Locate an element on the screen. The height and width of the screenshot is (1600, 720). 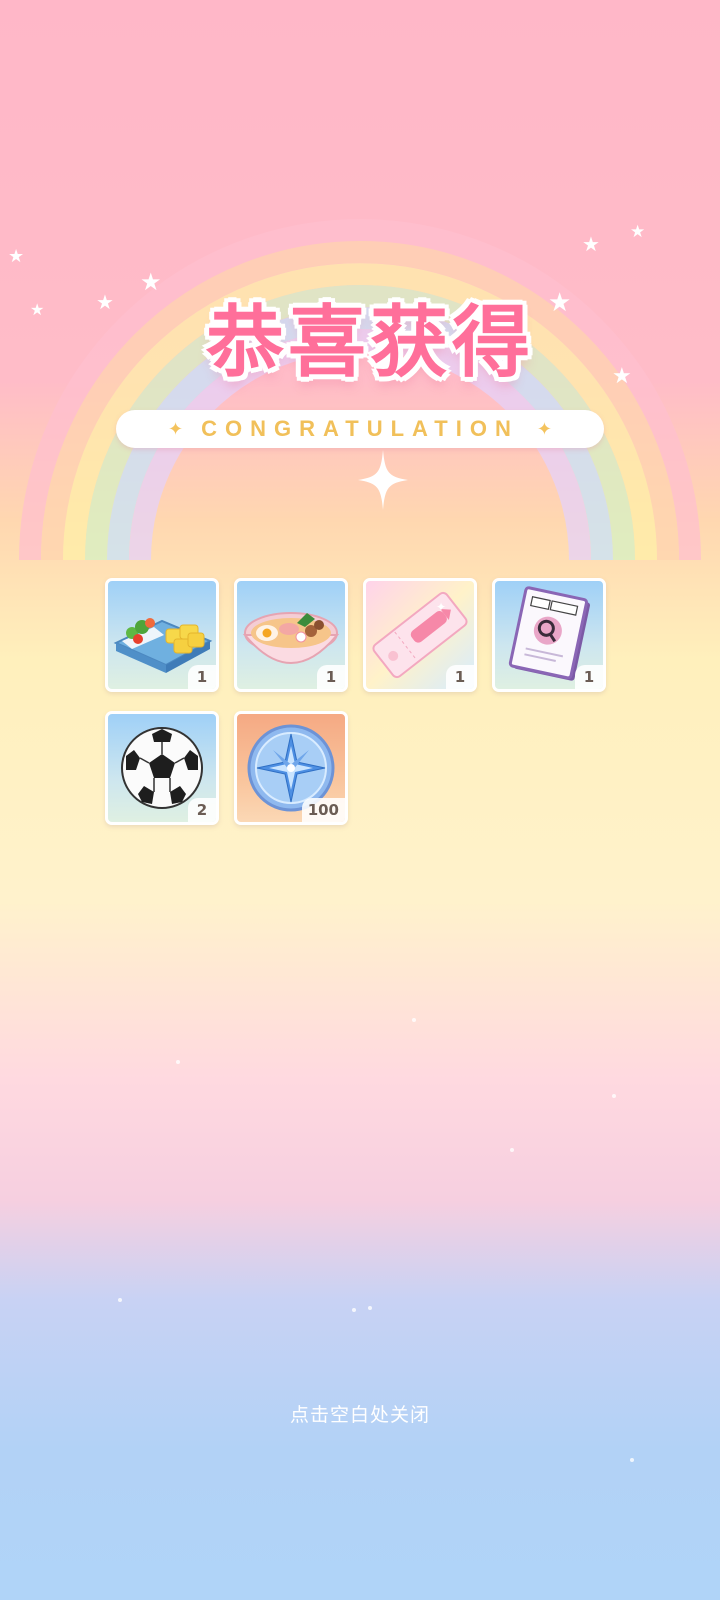
reward-quantity: 100 is located at coordinates (323, 810).